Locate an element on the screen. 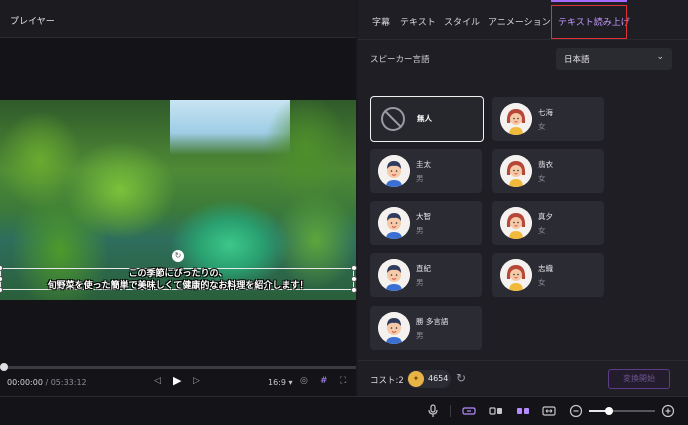  speaker-card: 志織 女 is located at coordinates (548, 275).